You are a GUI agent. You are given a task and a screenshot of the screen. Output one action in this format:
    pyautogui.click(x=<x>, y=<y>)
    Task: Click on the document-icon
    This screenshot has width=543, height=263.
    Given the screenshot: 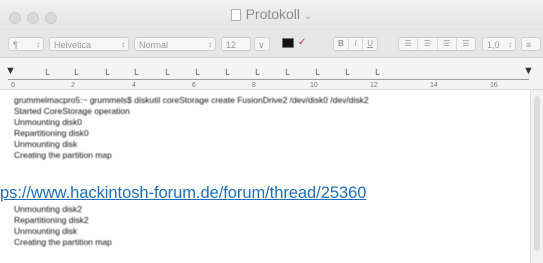 What is the action you would take?
    pyautogui.click(x=235, y=15)
    